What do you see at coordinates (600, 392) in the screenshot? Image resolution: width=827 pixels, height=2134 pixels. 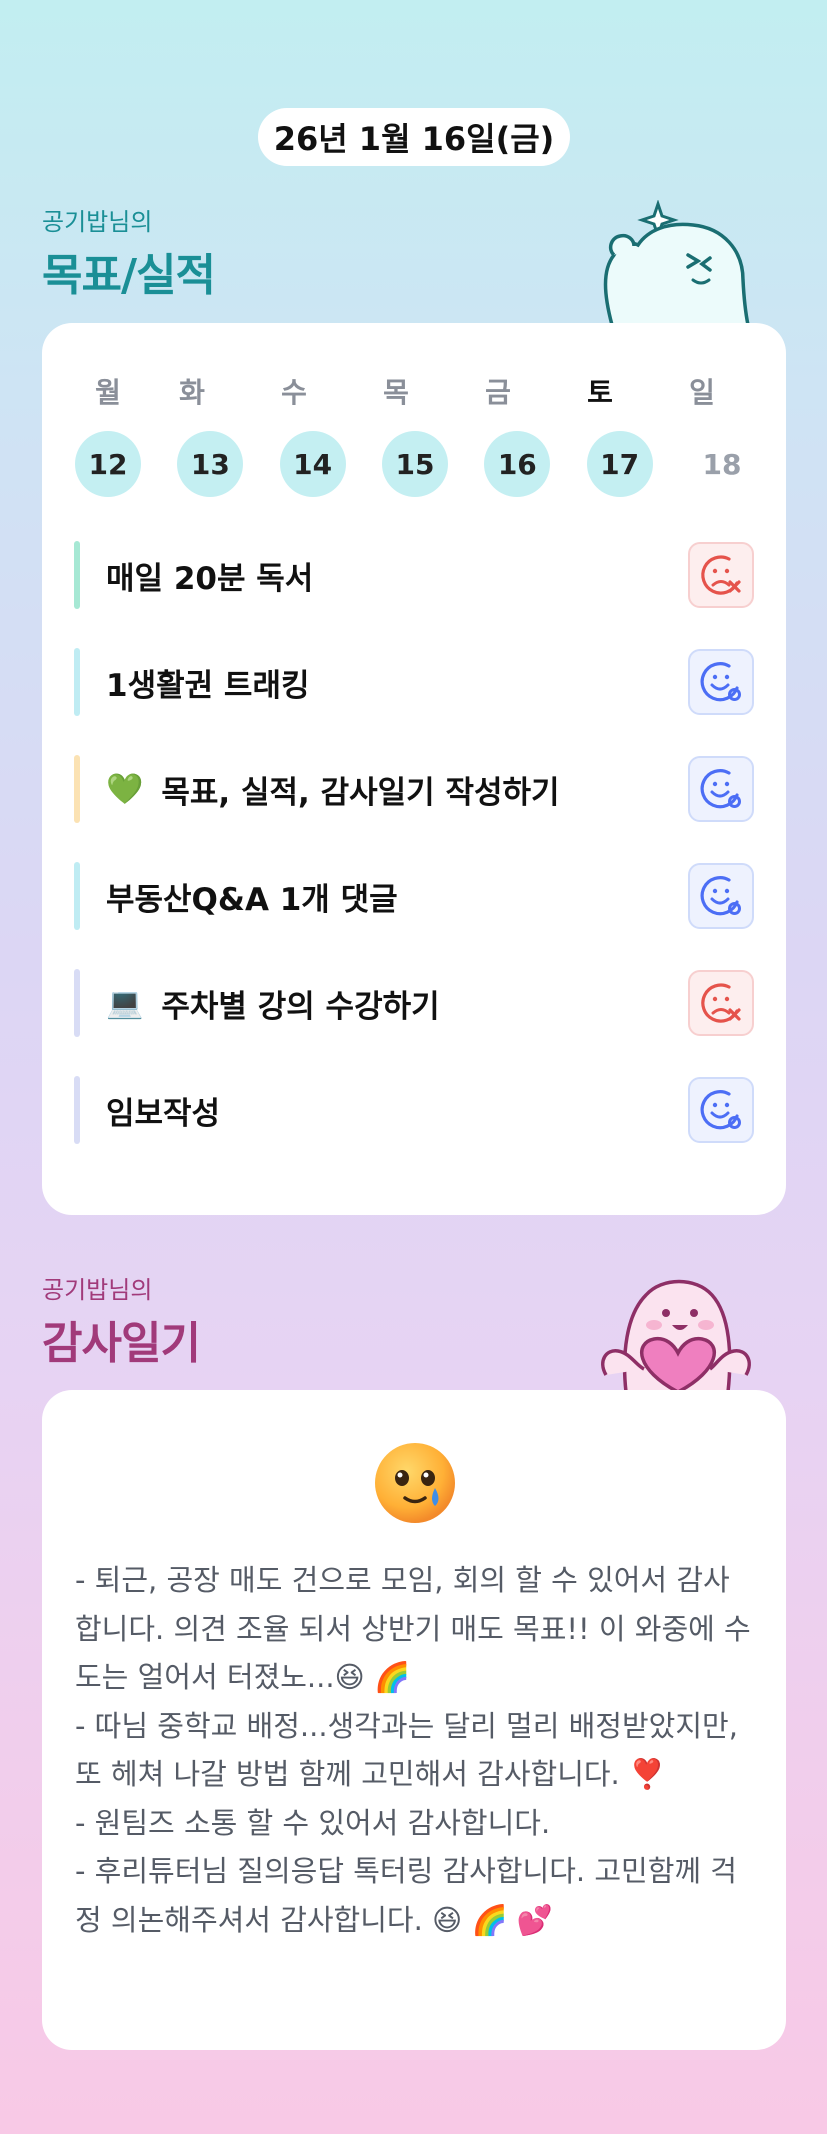 I see `weekday-sat: 토` at bounding box center [600, 392].